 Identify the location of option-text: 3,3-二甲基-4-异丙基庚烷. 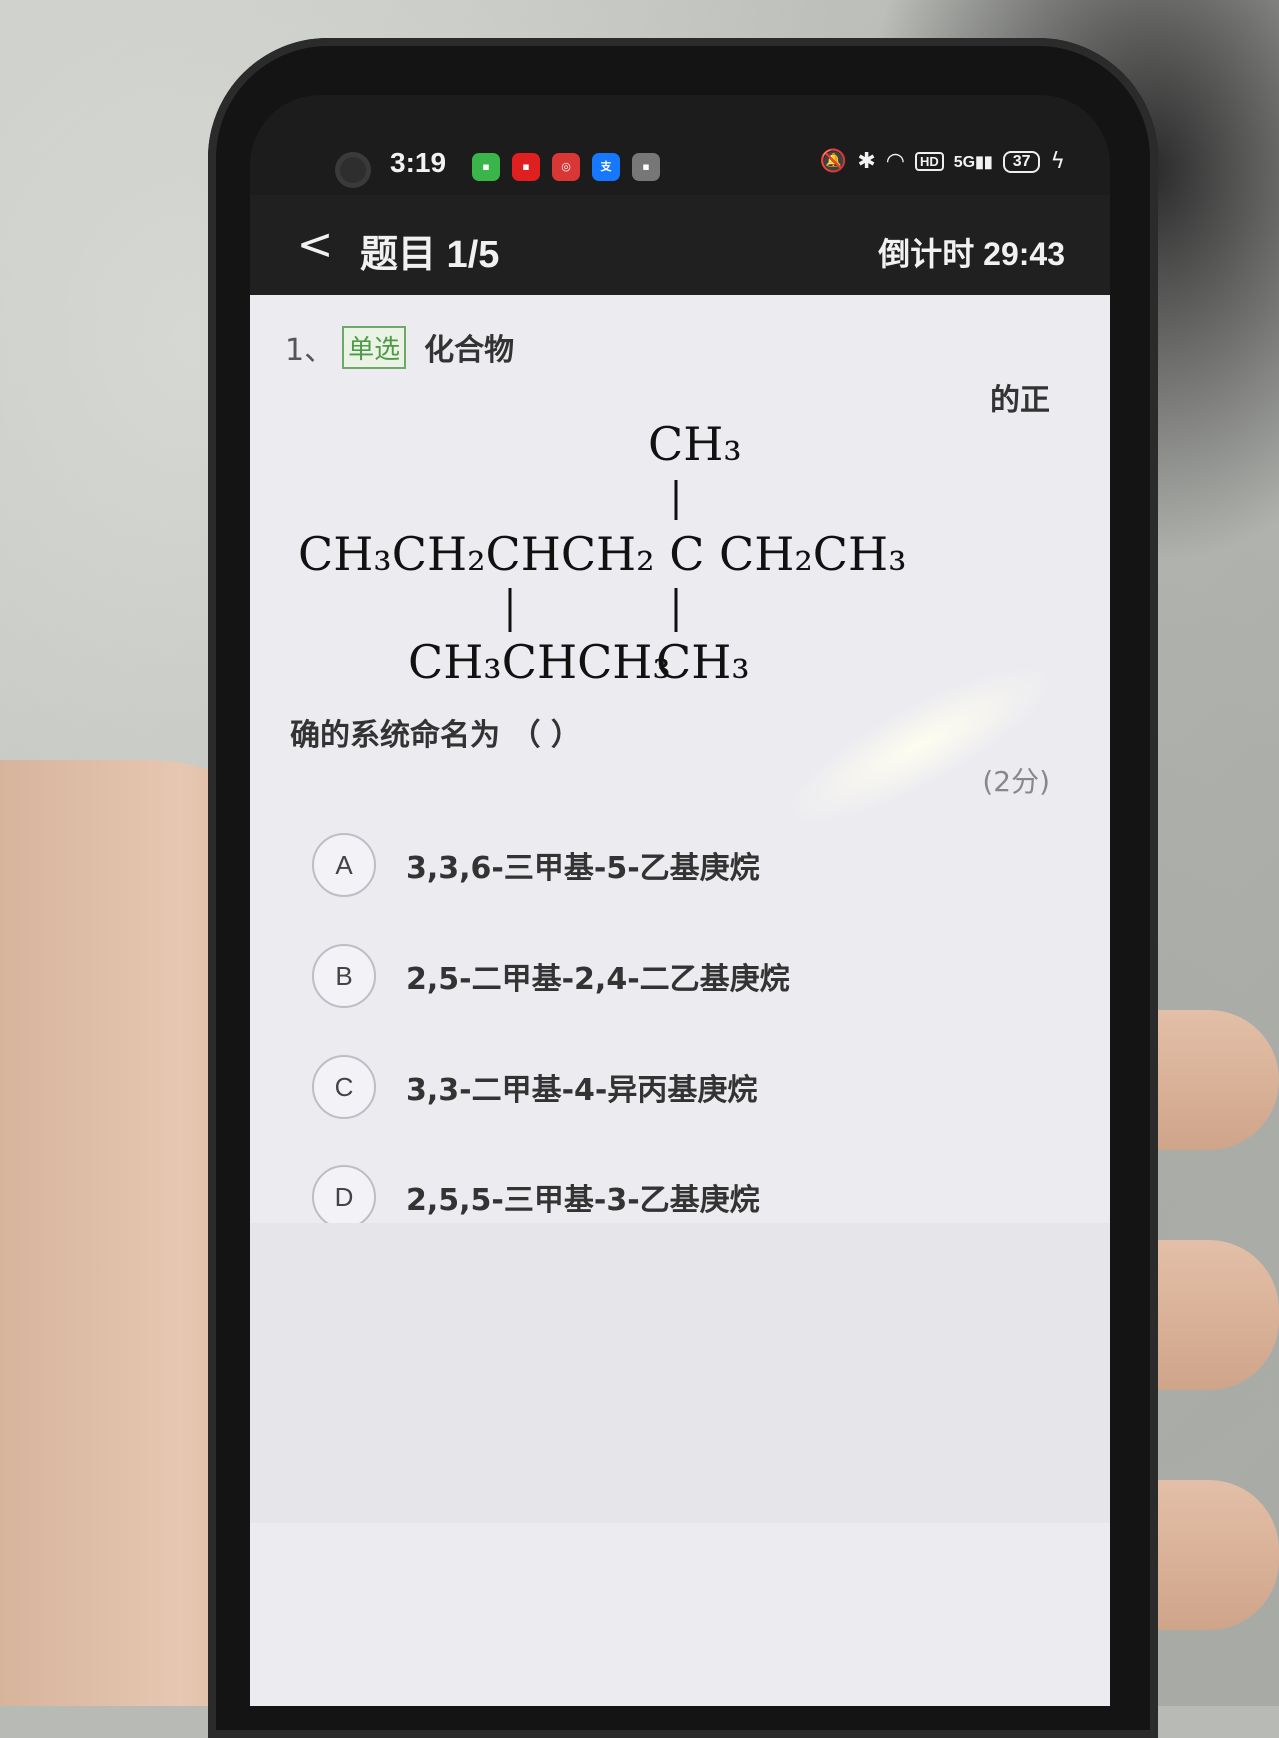
(582, 1090).